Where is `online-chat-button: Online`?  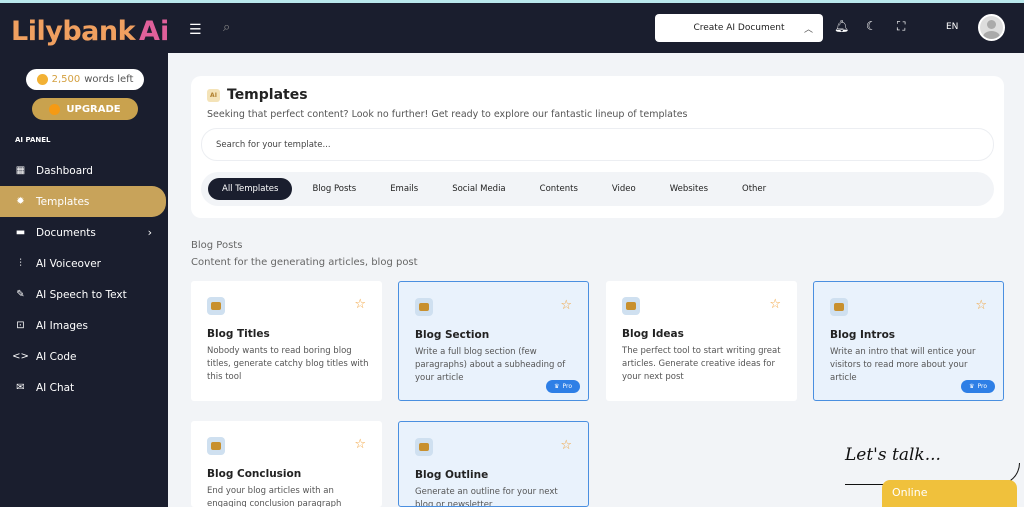 online-chat-button: Online is located at coordinates (949, 493).